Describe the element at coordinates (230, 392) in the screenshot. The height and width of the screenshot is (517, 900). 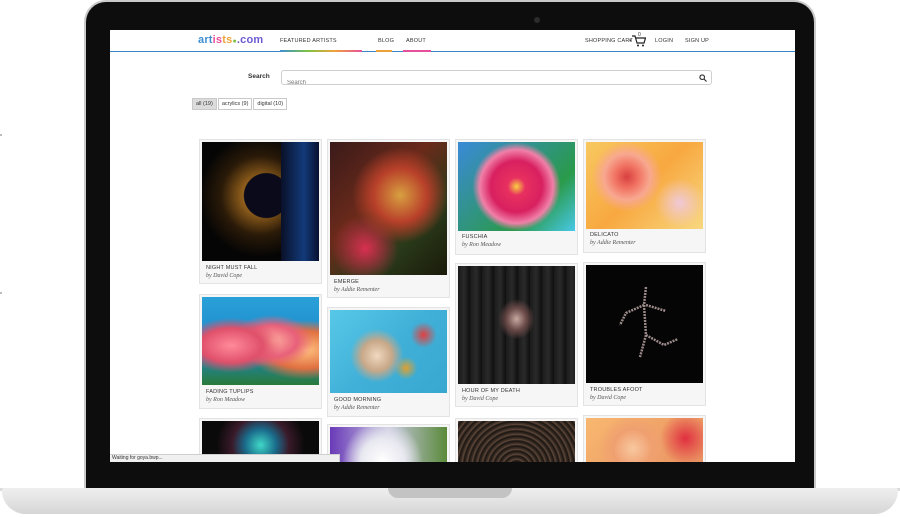
I see `artwork-title: FADING TUPLIPS` at that location.